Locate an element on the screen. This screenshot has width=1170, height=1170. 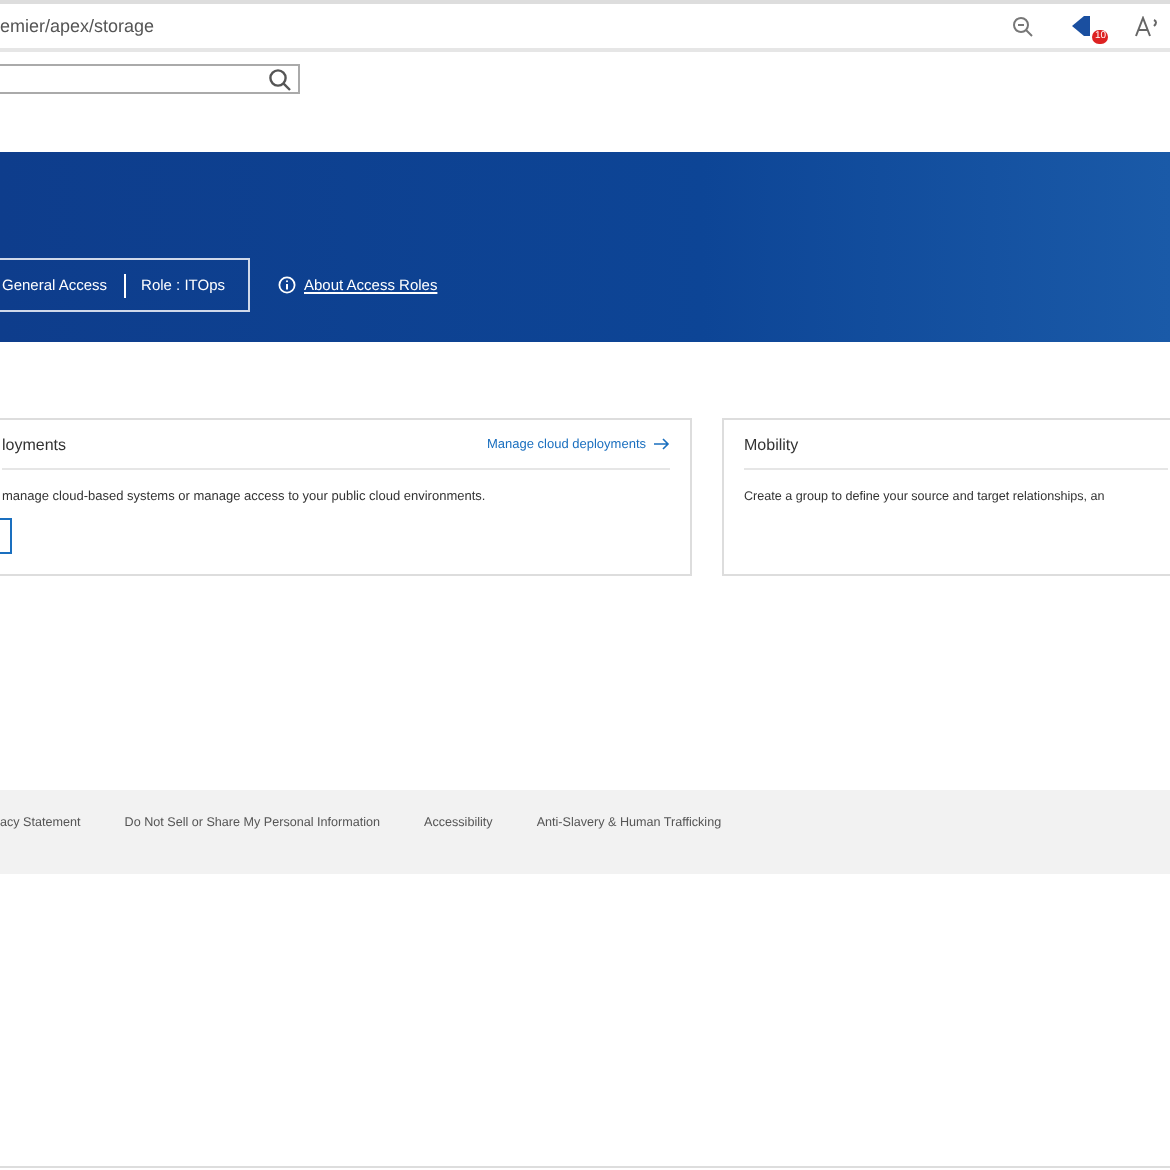
search-icon is located at coordinates (280, 79).